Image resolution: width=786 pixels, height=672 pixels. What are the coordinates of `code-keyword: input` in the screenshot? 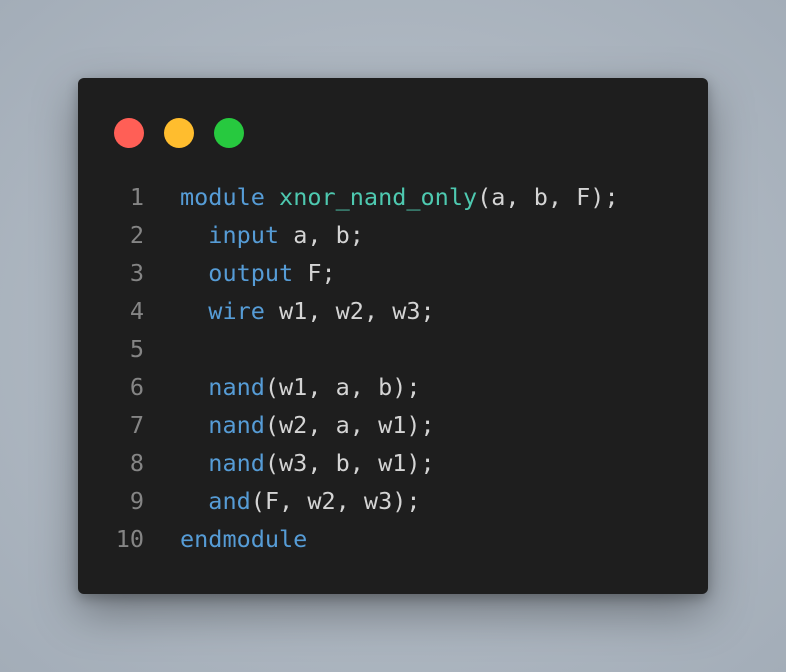 It's located at (244, 235).